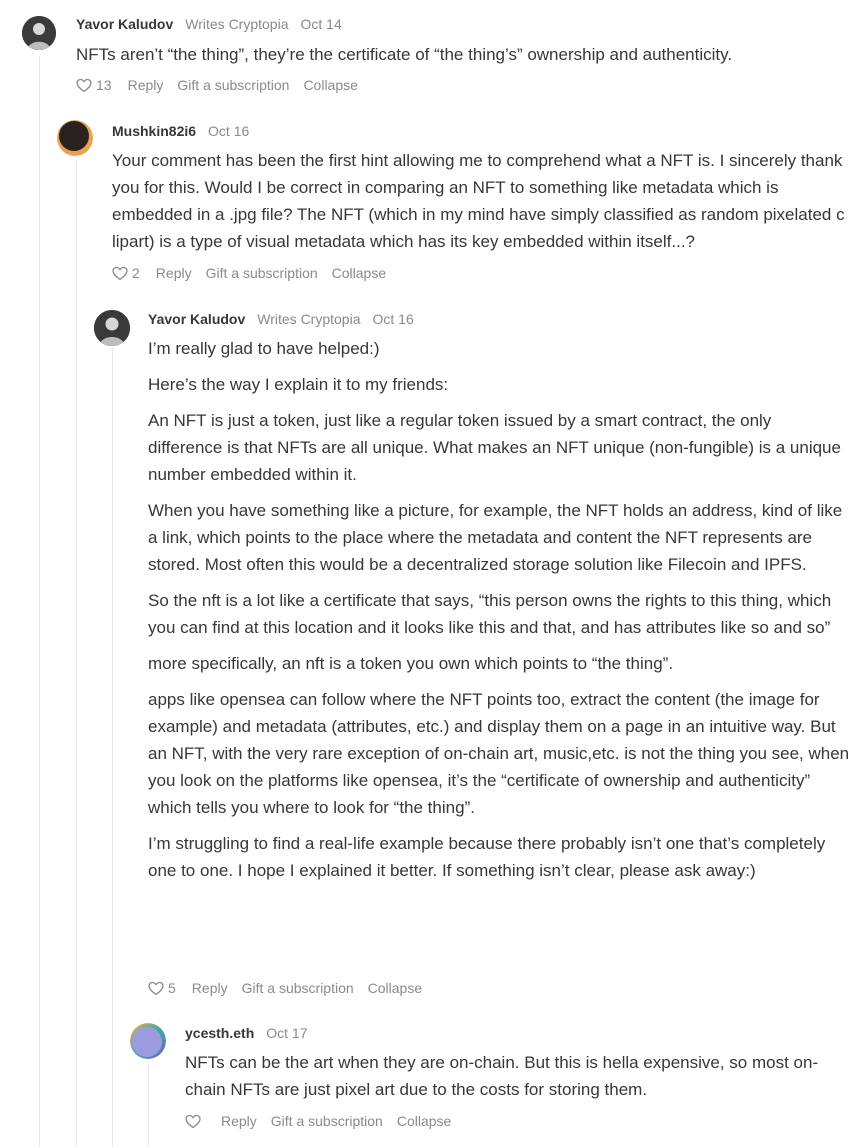 The width and height of the screenshot is (864, 1147). Describe the element at coordinates (136, 273) in the screenshot. I see `like-count: 2` at that location.